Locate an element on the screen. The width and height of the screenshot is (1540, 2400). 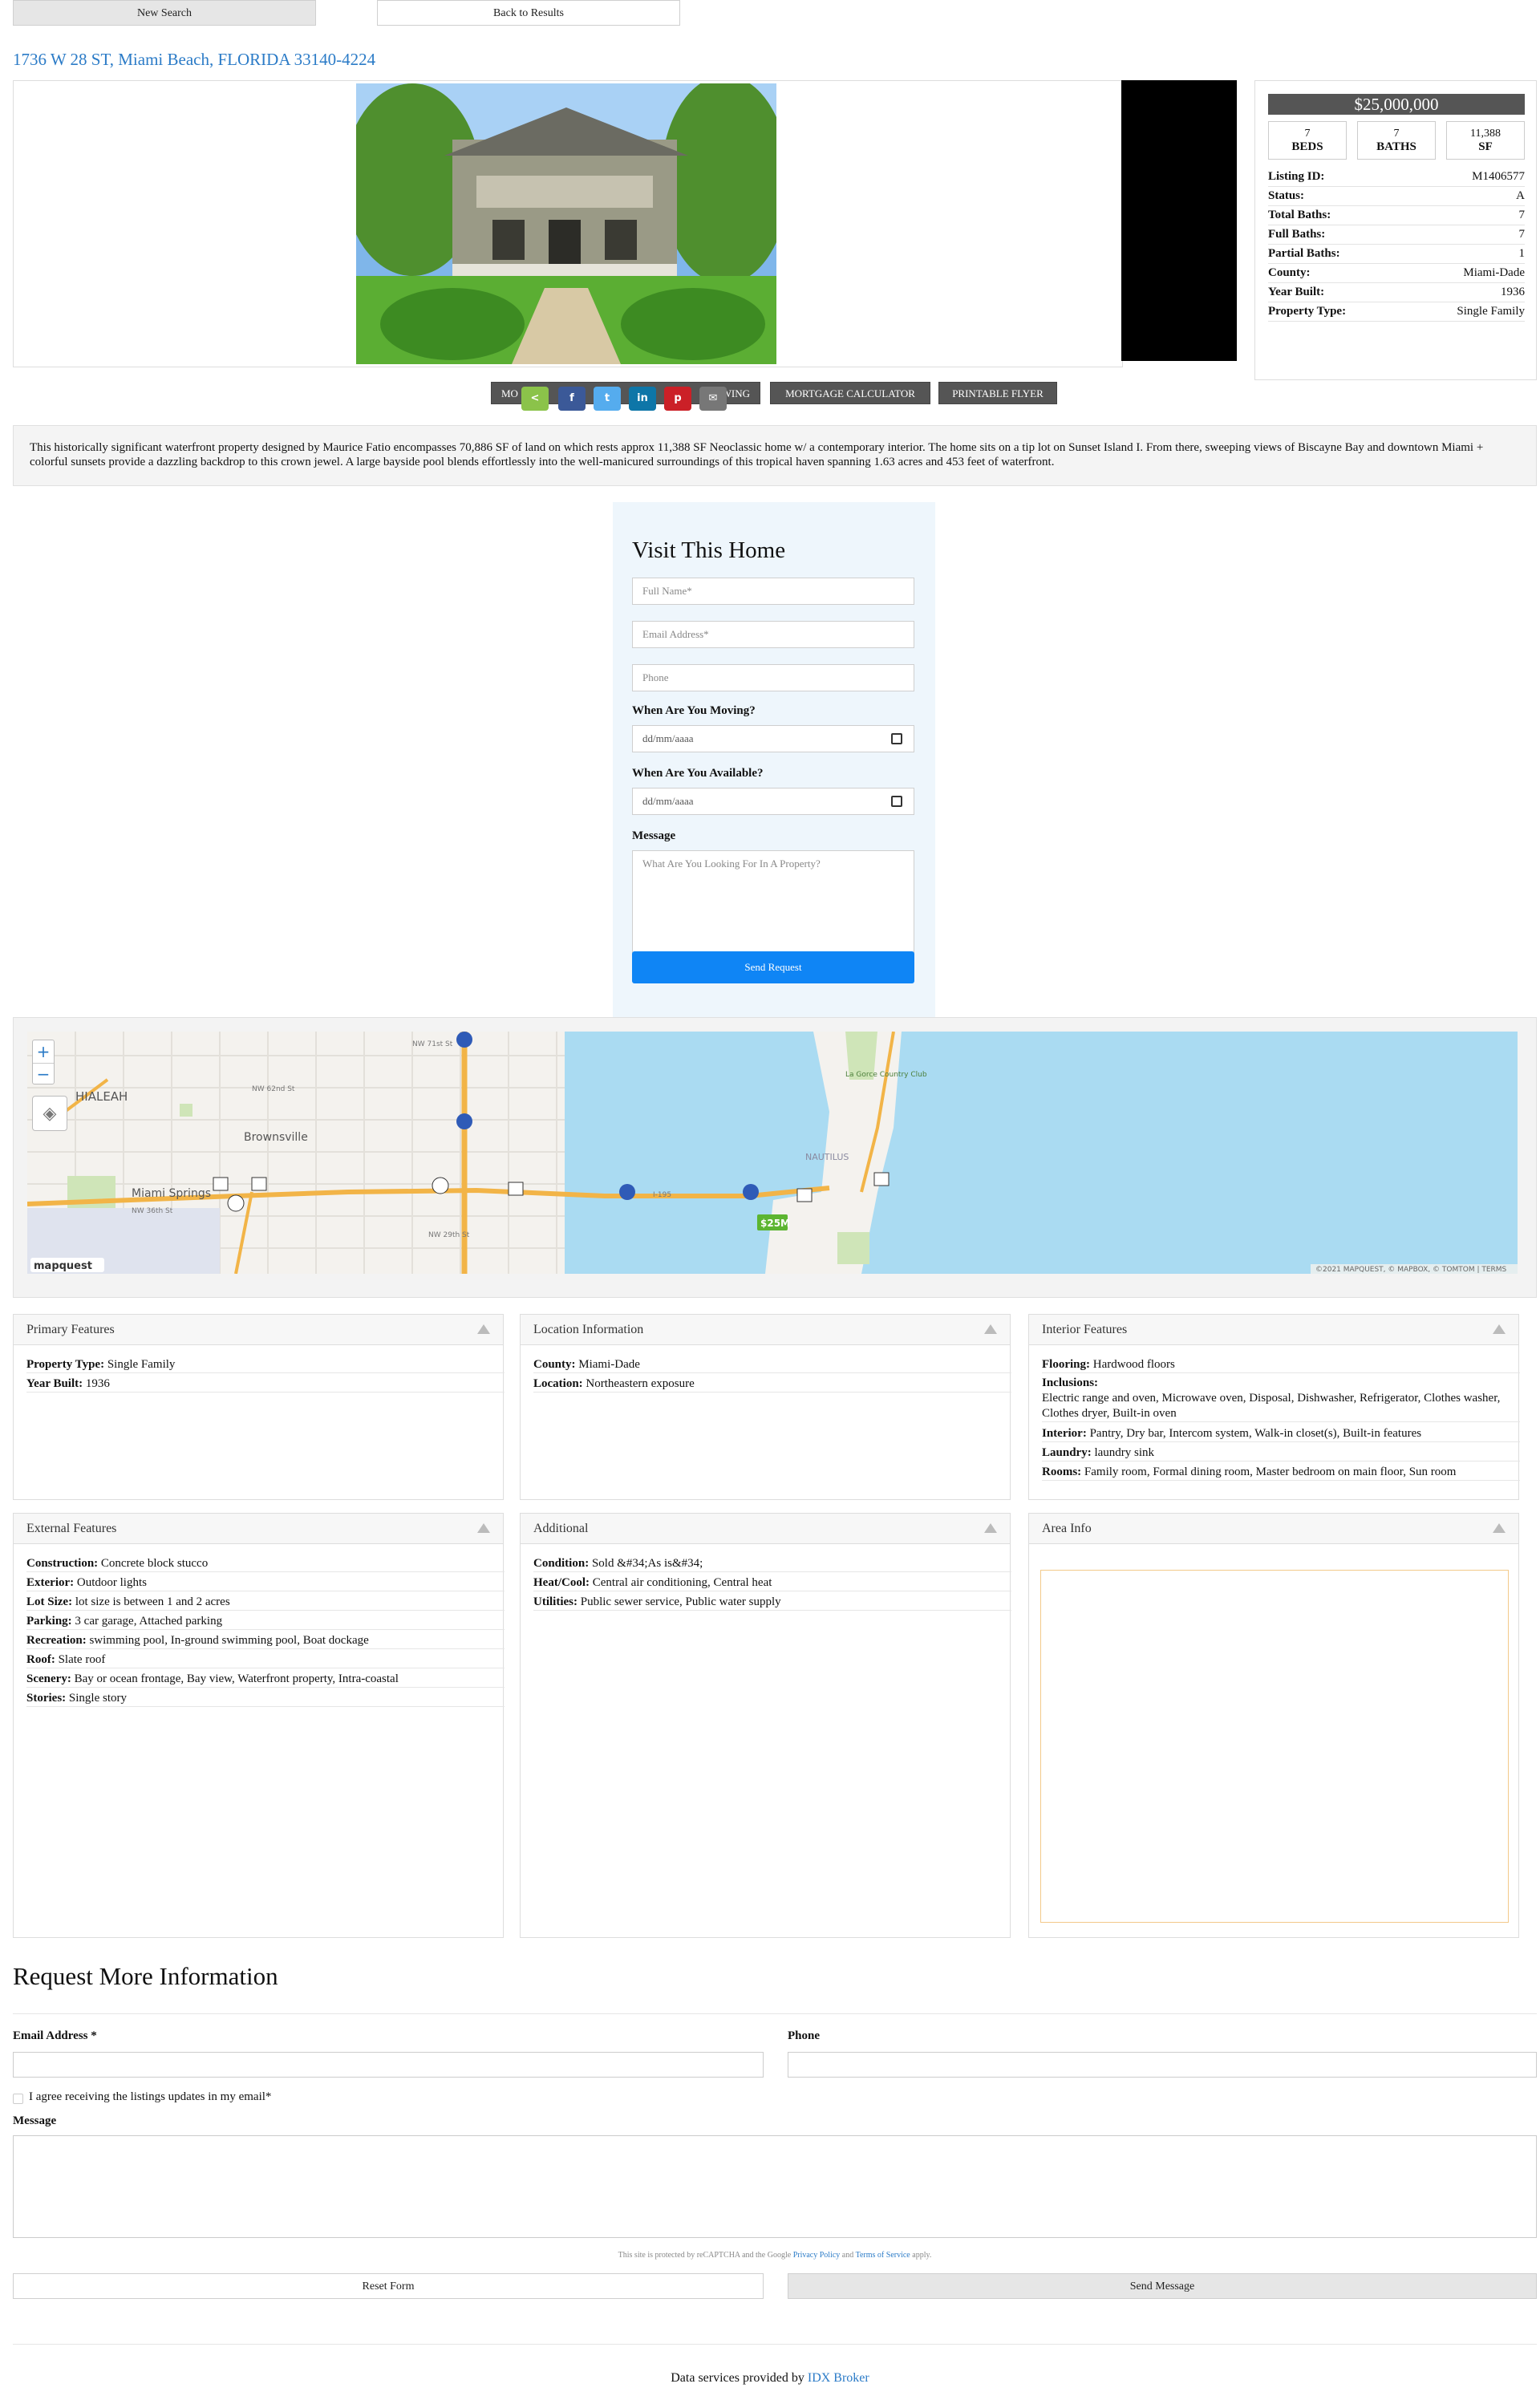
new-search-button: New Search is located at coordinates (164, 13).